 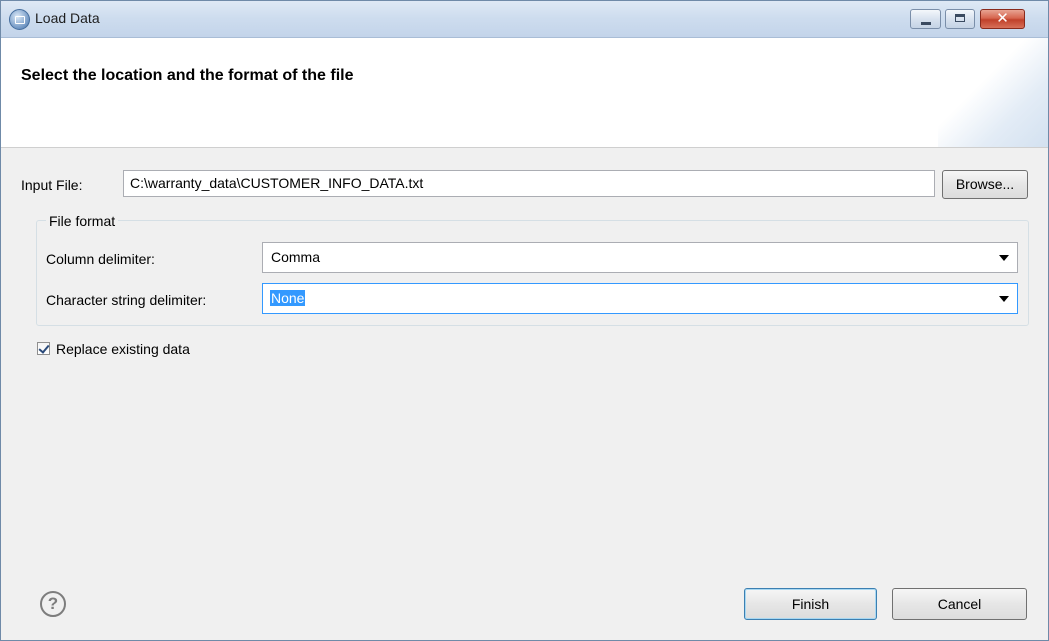 I want to click on minimize-icon, so click(x=926, y=23).